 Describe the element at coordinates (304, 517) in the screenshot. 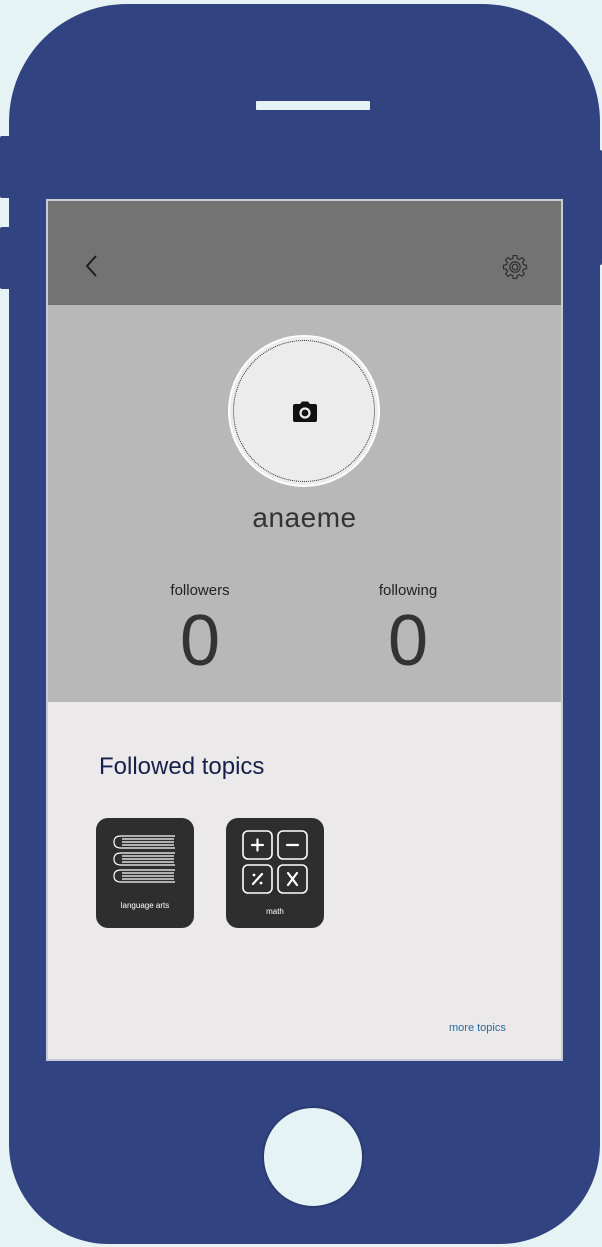

I see `username: anaeme` at that location.